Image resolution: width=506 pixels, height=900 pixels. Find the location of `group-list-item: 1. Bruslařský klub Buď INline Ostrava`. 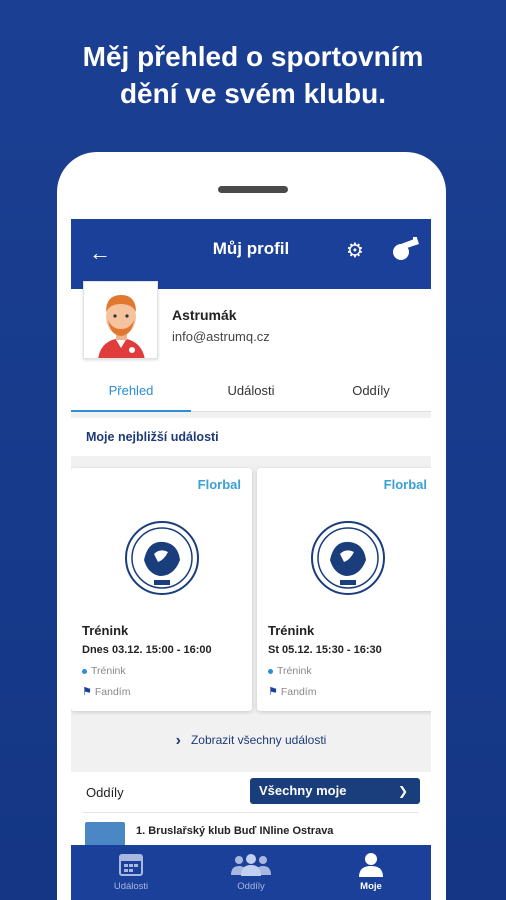

group-list-item: 1. Bruslařský klub Buď INline Ostrava is located at coordinates (234, 831).